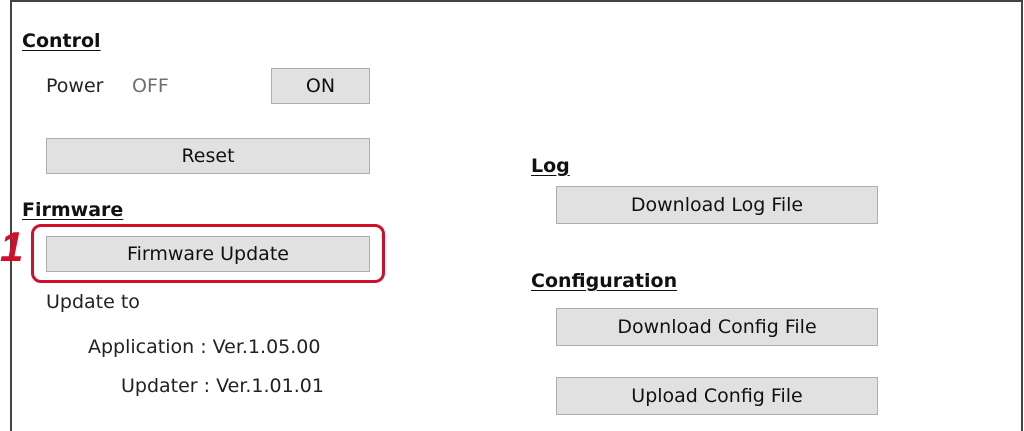 The height and width of the screenshot is (431, 1024). Describe the element at coordinates (150, 86) in the screenshot. I see `power-state: OFF` at that location.